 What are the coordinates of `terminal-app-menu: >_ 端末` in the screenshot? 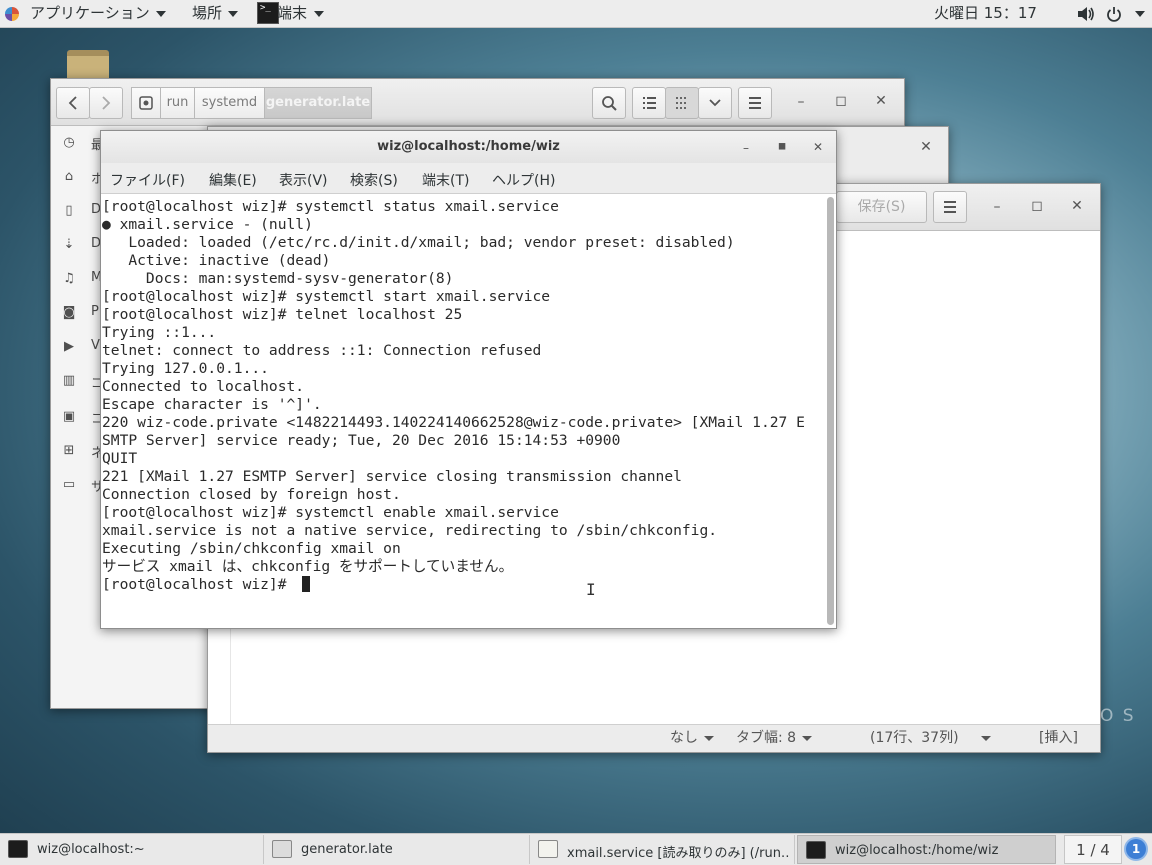 It's located at (290, 13).